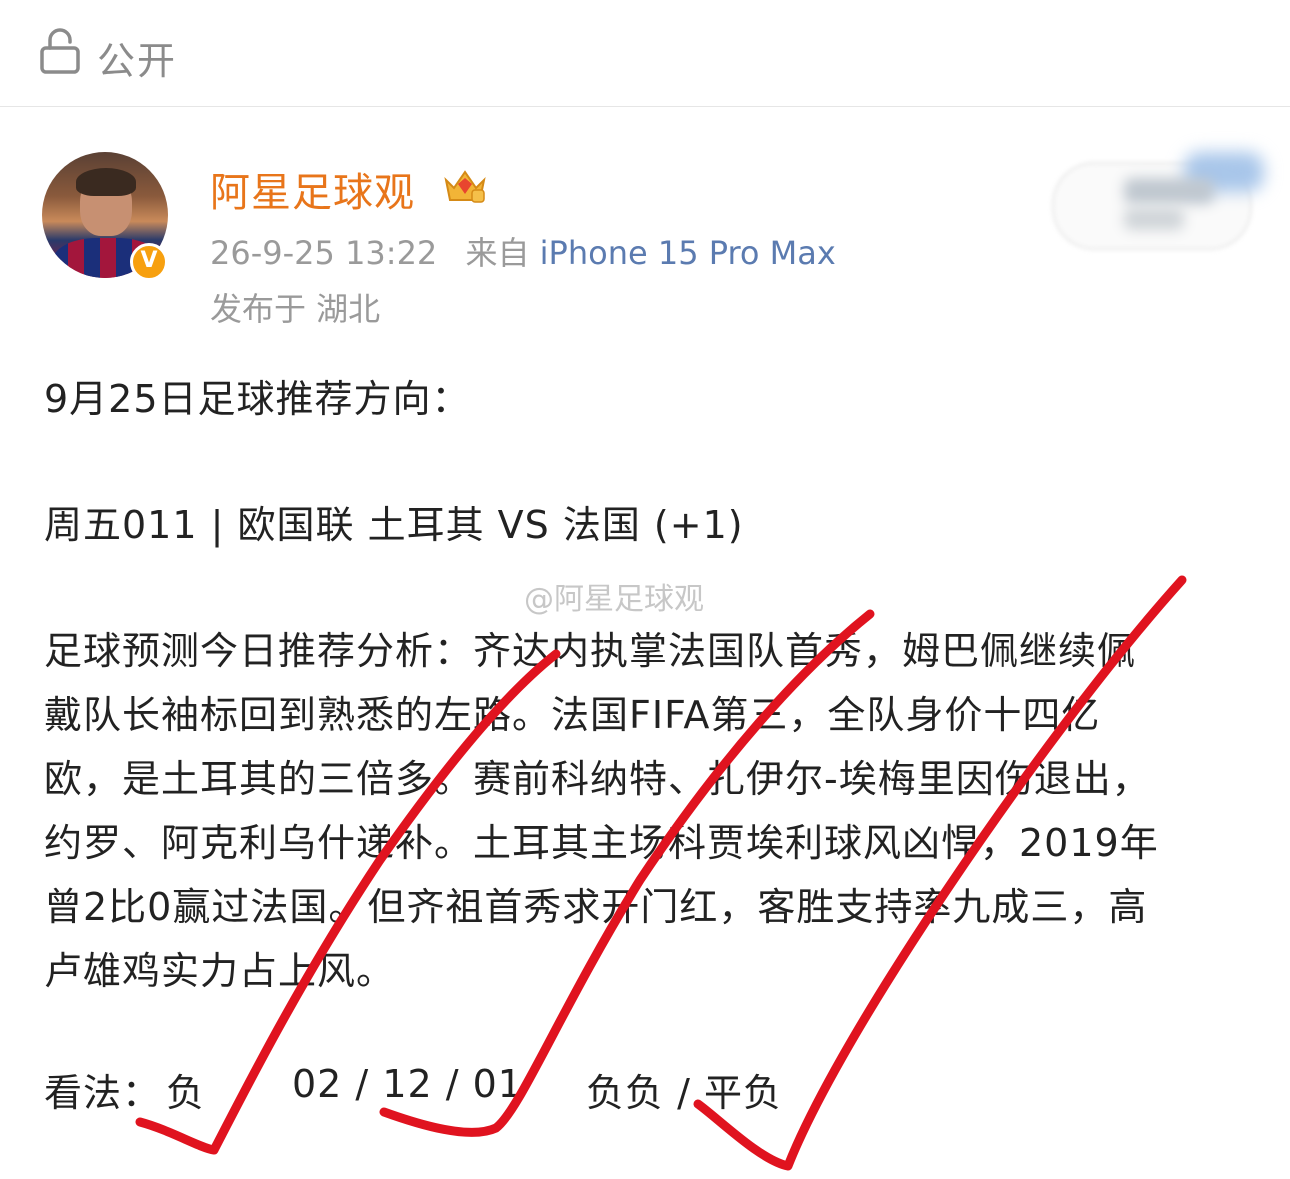  What do you see at coordinates (590, 651) in the screenshot?
I see `analysis-line: 足球预测今日推荐分析：齐达内执掌法国队首秀，姆巴佩继续佩` at bounding box center [590, 651].